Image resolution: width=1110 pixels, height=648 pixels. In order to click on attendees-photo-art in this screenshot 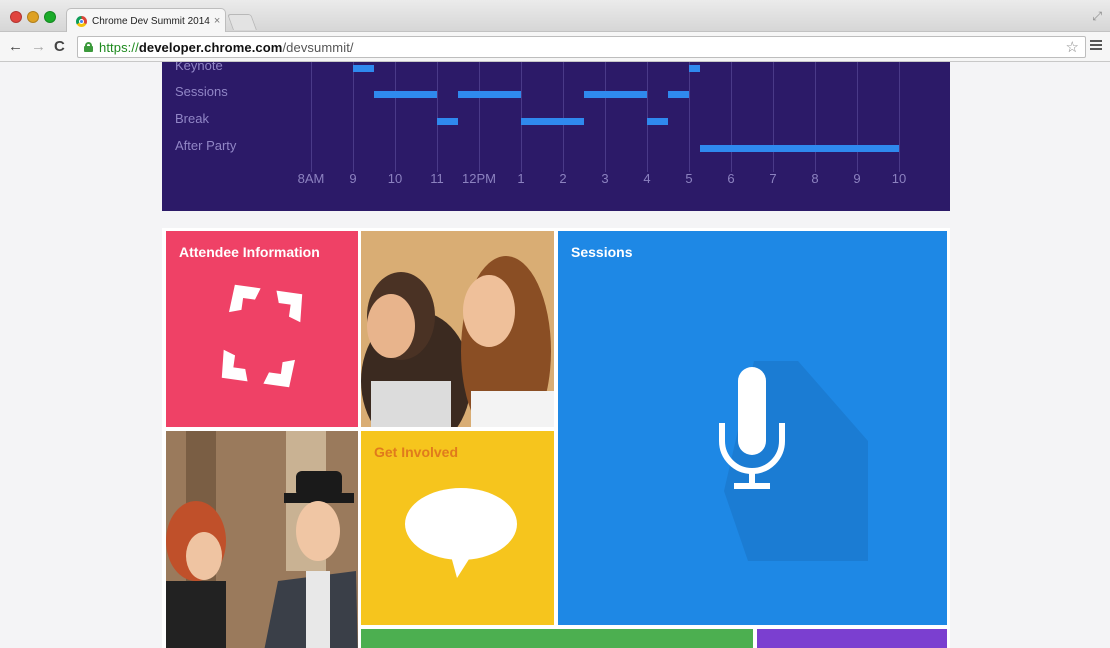, I will do `click(457, 329)`.